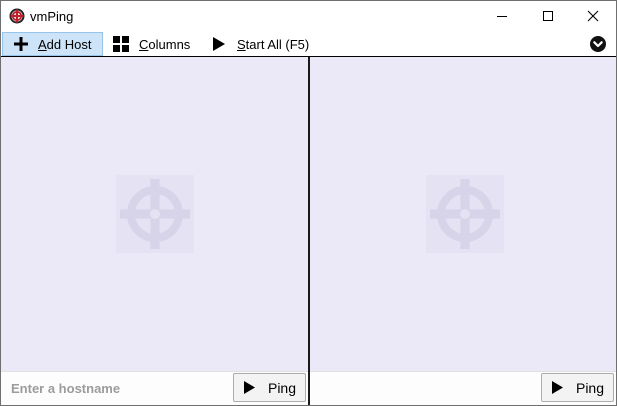  Describe the element at coordinates (21, 44) in the screenshot. I see `plus-icon` at that location.